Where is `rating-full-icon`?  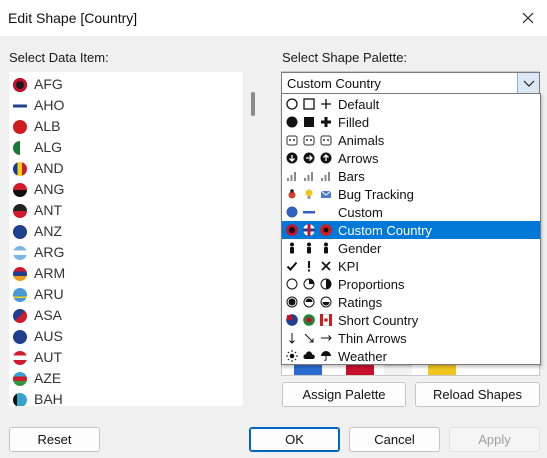
rating-full-icon is located at coordinates (292, 302).